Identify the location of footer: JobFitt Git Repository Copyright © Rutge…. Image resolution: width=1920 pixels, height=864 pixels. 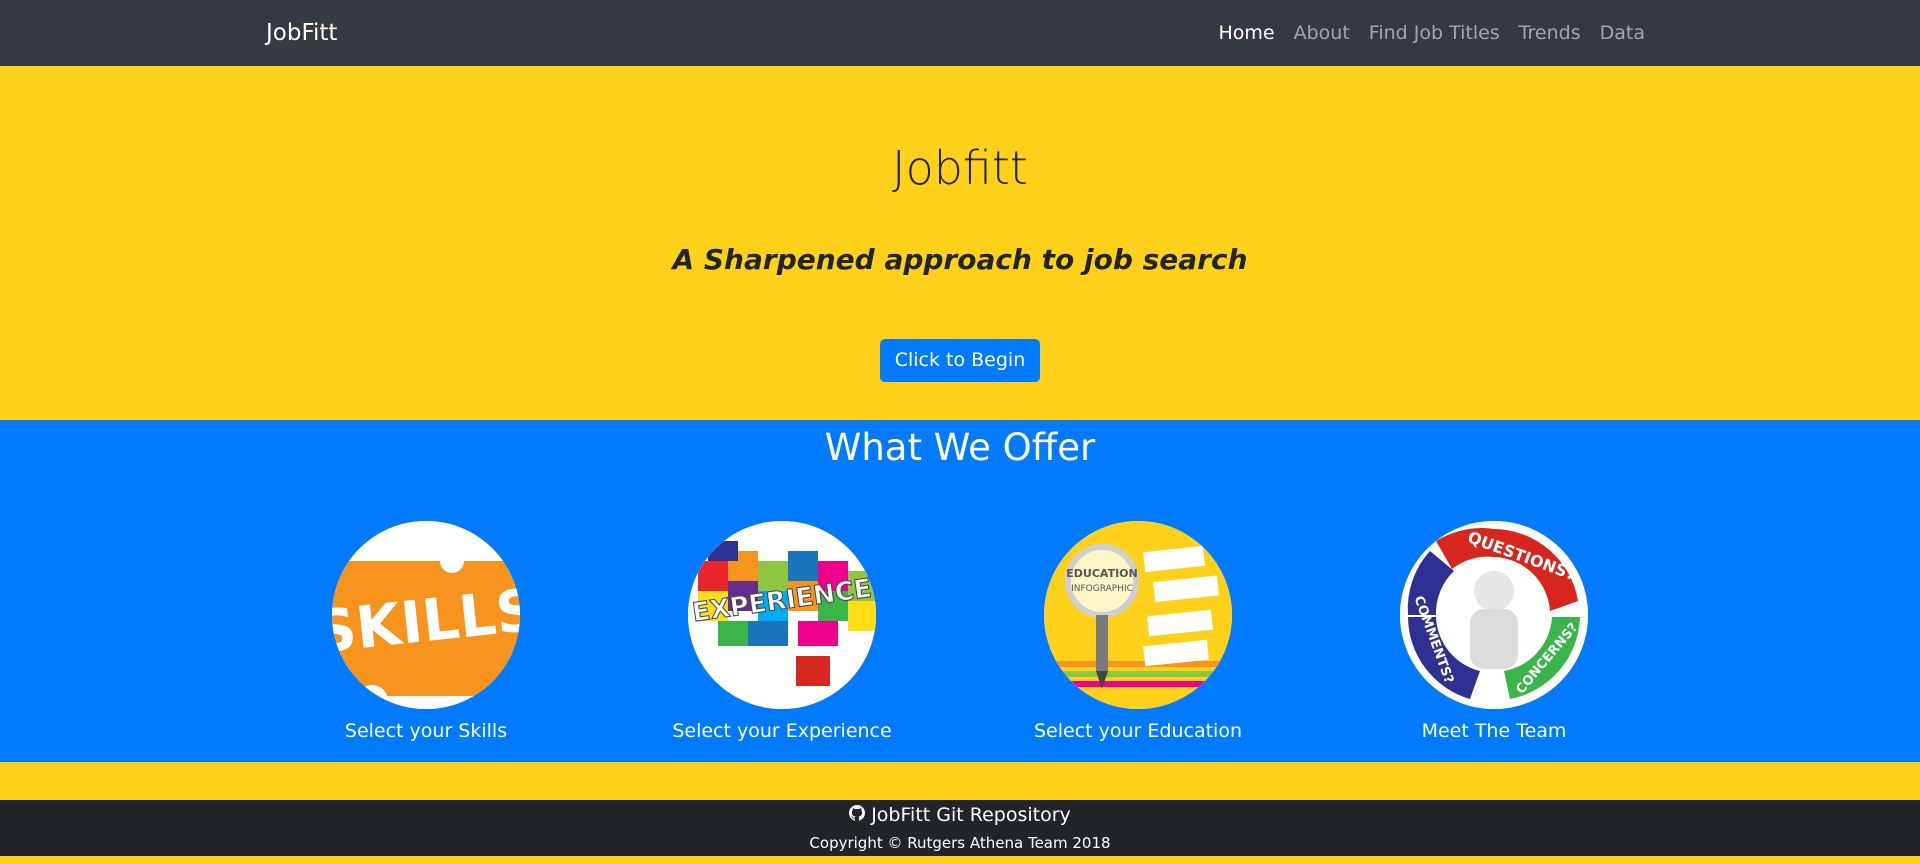
(960, 828).